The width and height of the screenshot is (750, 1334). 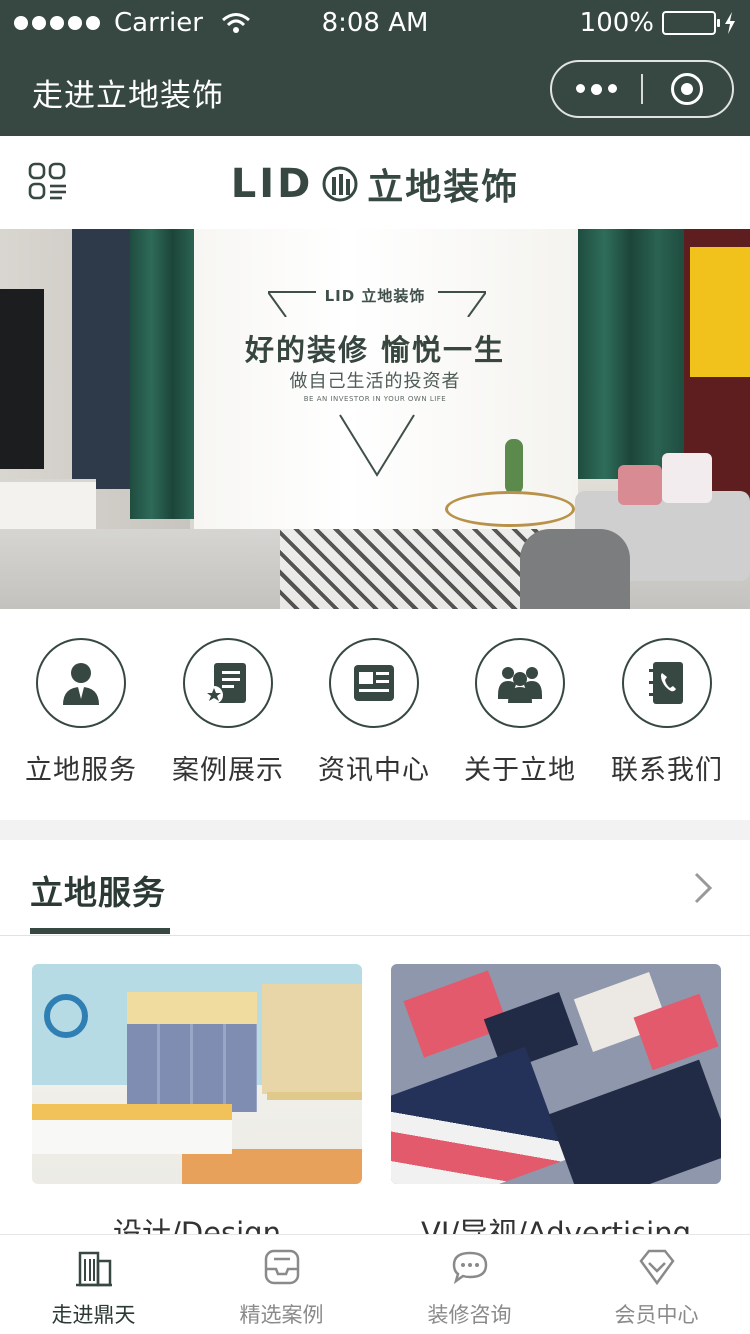 I want to click on team-icon, so click(x=520, y=683).